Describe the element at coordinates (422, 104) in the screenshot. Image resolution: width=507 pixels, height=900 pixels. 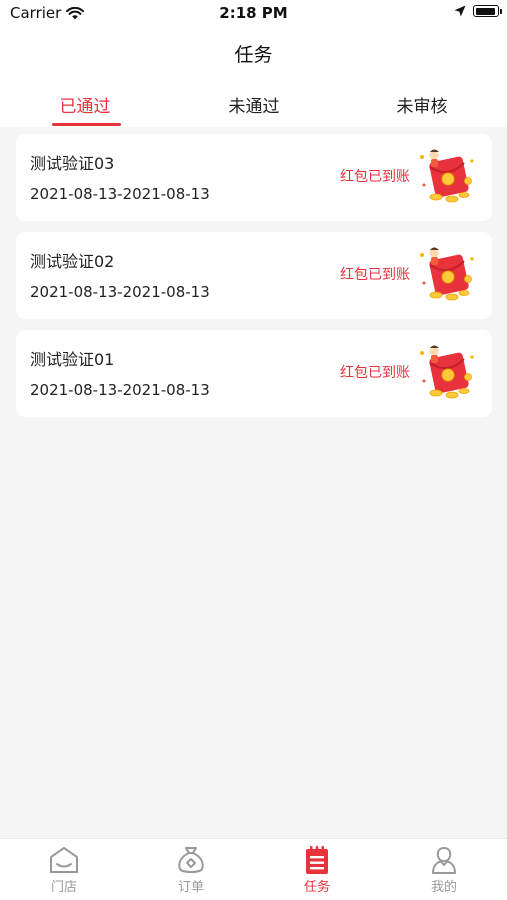
I see `tab-pending: 未审核` at that location.